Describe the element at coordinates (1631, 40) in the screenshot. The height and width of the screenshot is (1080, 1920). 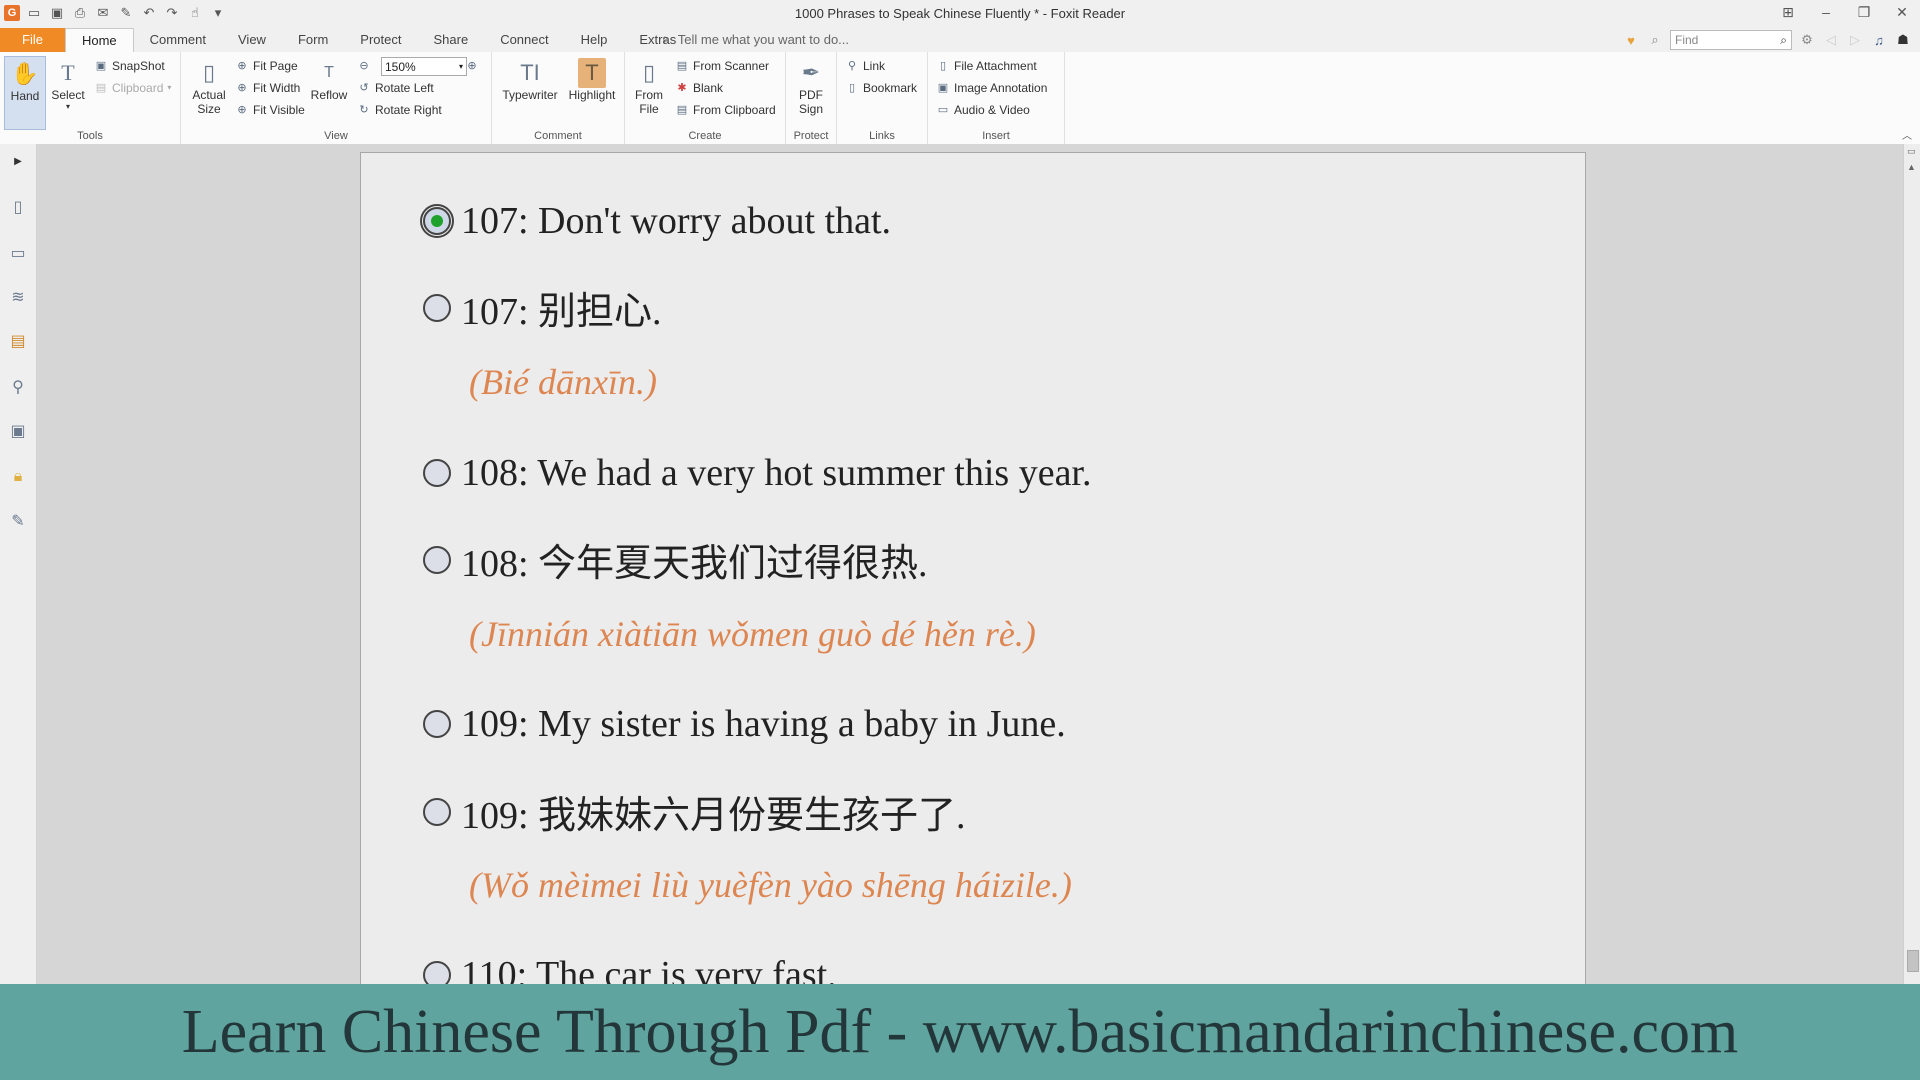
I see `heart-icon: ♥` at that location.